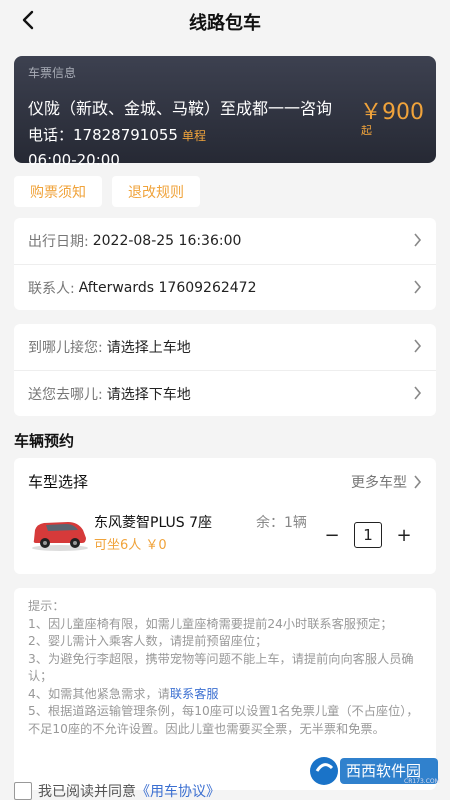 This screenshot has width=450, height=800. I want to click on quantity-value: 1, so click(368, 535).